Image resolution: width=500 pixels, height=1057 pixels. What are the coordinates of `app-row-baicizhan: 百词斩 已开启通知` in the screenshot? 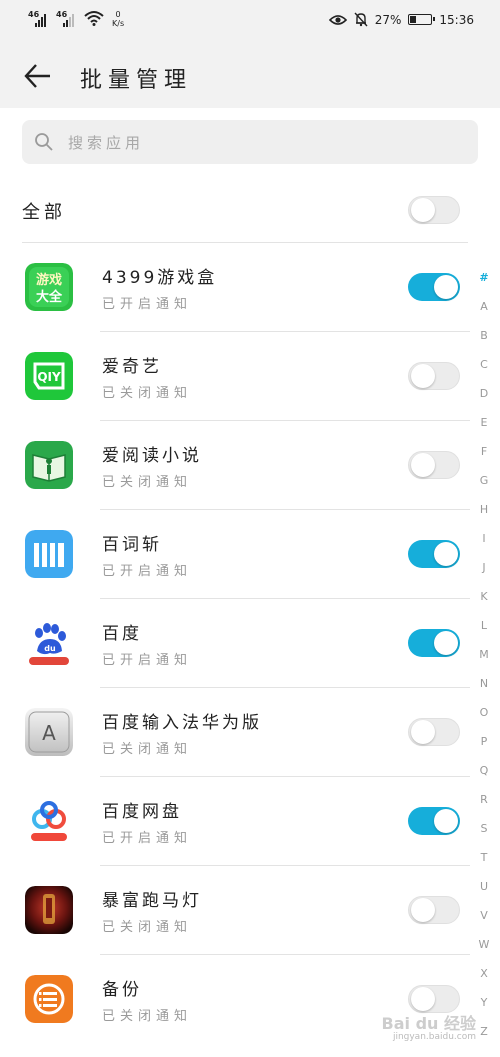 It's located at (235, 554).